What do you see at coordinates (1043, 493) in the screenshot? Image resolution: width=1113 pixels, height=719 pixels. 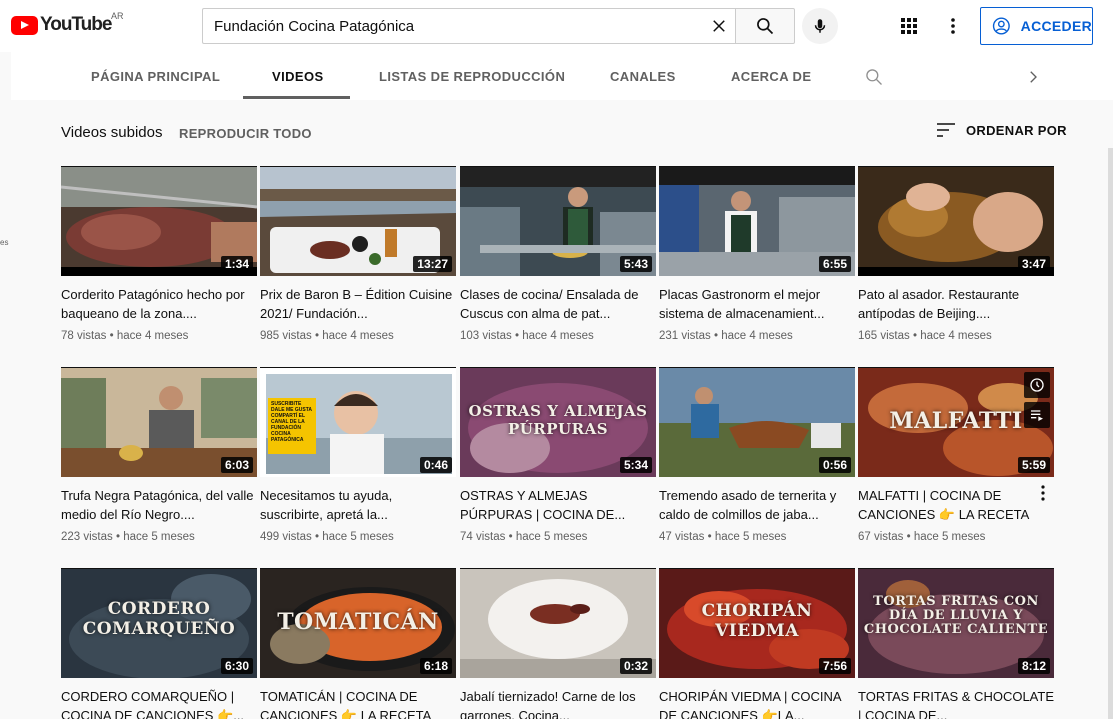 I see `video-menu-icon` at bounding box center [1043, 493].